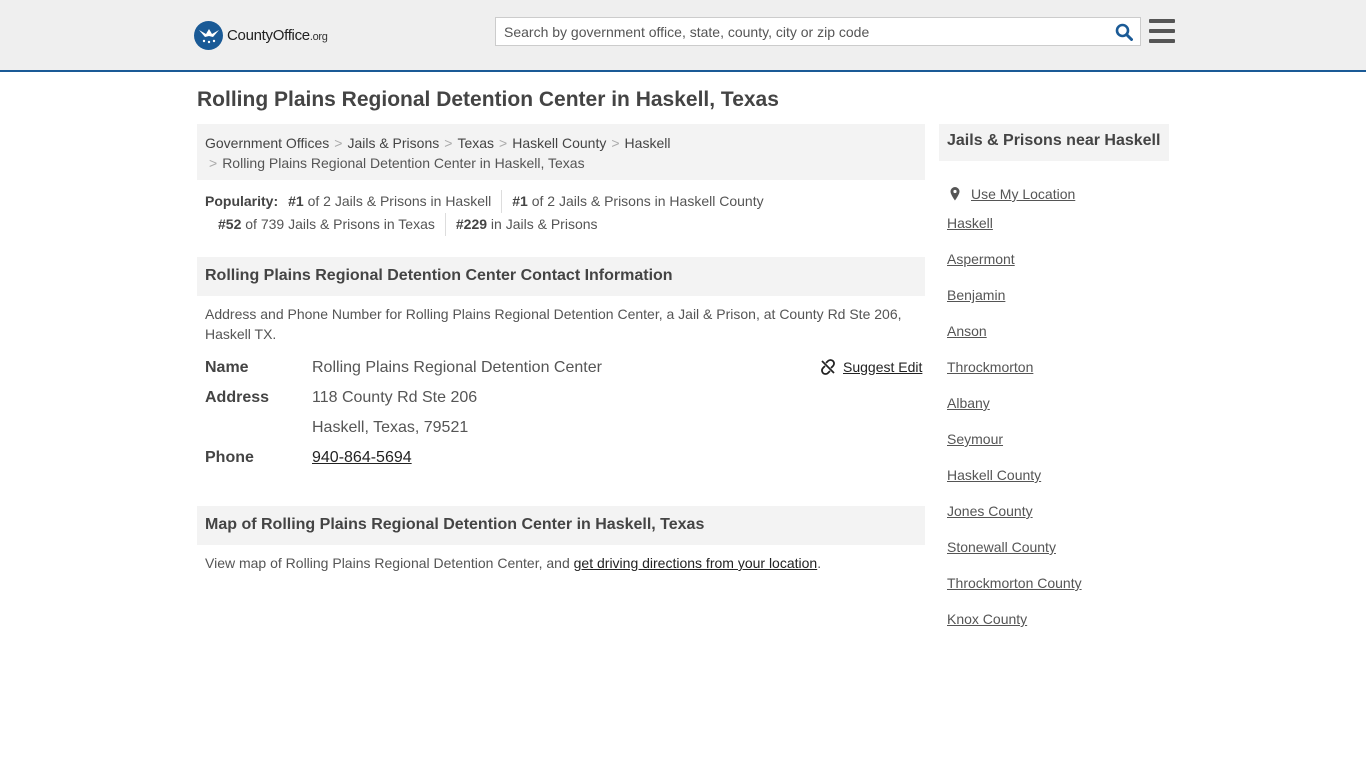 Image resolution: width=1366 pixels, height=768 pixels. Describe the element at coordinates (393, 143) in the screenshot. I see `breadcrumb-jails-prisons: Jails & Prisons` at that location.